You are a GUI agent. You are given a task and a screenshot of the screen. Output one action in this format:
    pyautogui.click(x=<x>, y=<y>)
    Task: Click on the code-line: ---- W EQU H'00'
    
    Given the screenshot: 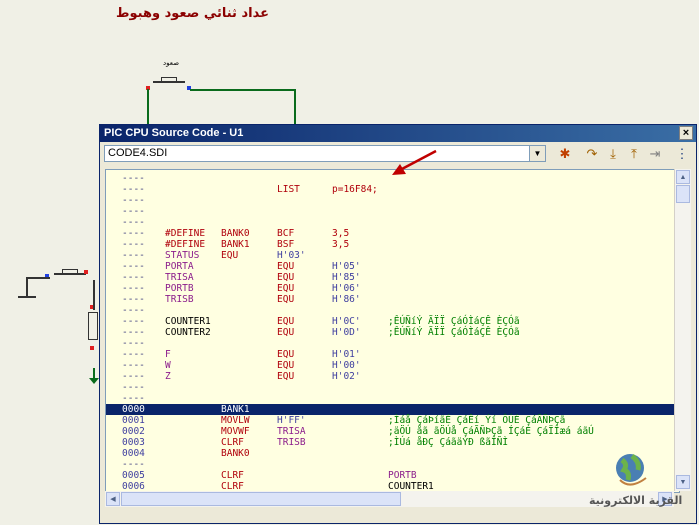 What is the action you would take?
    pyautogui.click(x=392, y=365)
    